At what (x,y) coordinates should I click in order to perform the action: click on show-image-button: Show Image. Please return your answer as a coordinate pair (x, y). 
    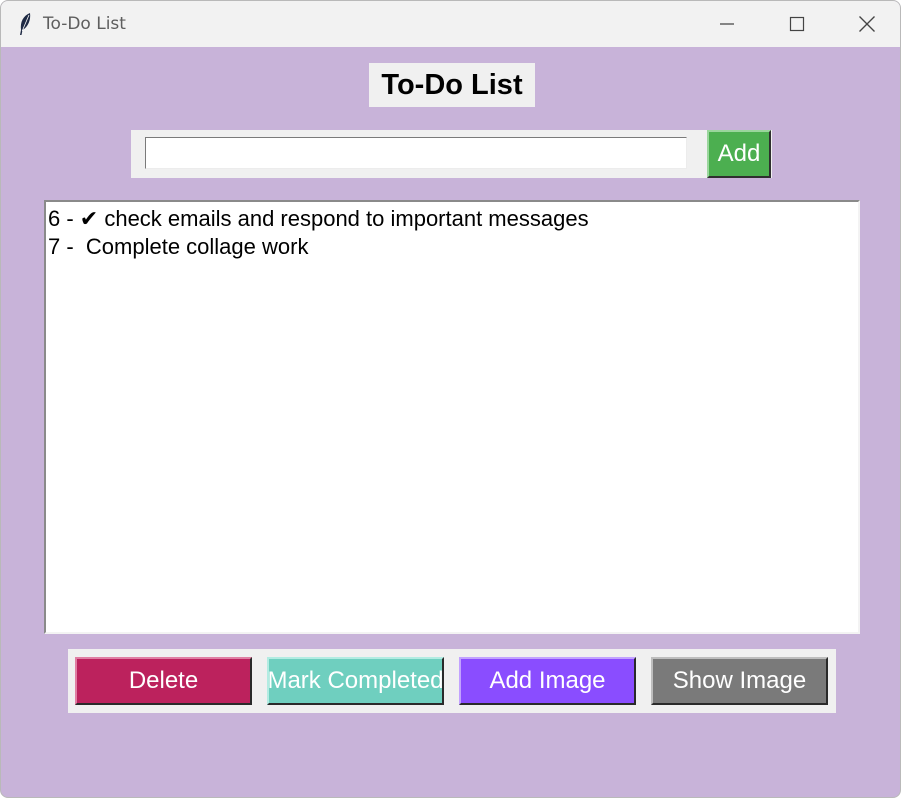
    Looking at the image, I should click on (739, 681).